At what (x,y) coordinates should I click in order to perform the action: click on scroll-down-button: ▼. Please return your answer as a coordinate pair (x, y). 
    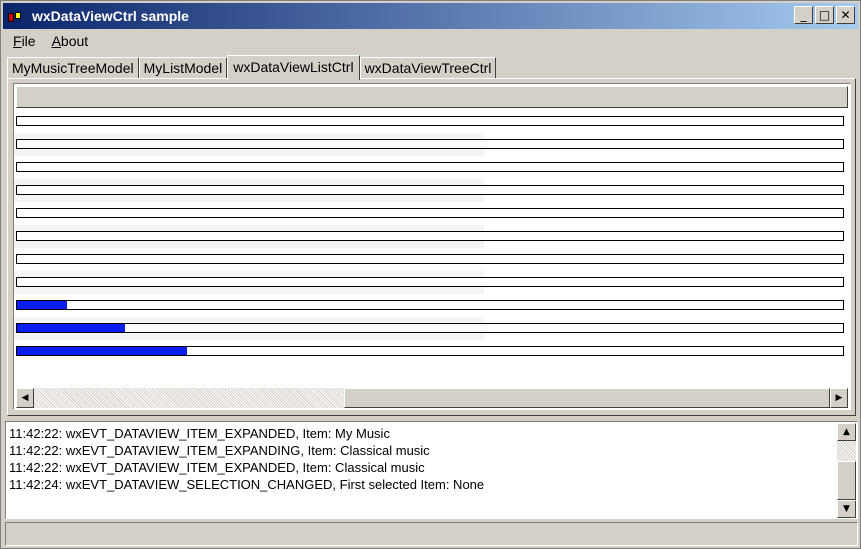
    Looking at the image, I should click on (846, 509).